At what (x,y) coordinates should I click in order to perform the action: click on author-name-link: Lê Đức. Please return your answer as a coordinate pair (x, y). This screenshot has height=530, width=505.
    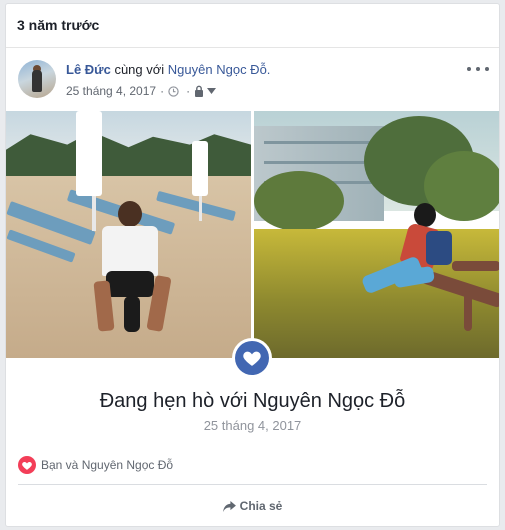
    Looking at the image, I should click on (88, 69).